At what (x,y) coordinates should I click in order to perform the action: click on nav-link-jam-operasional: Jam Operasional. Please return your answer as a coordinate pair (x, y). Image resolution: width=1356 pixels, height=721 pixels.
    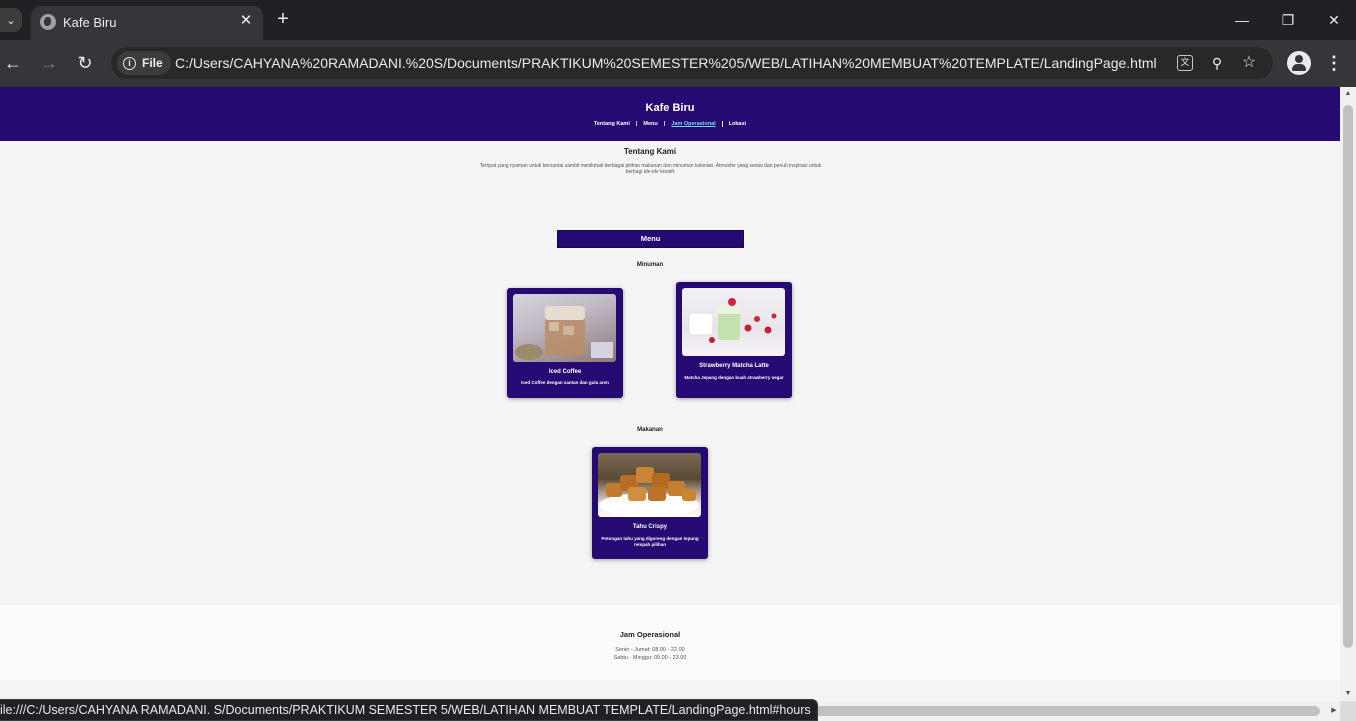
    Looking at the image, I should click on (694, 124).